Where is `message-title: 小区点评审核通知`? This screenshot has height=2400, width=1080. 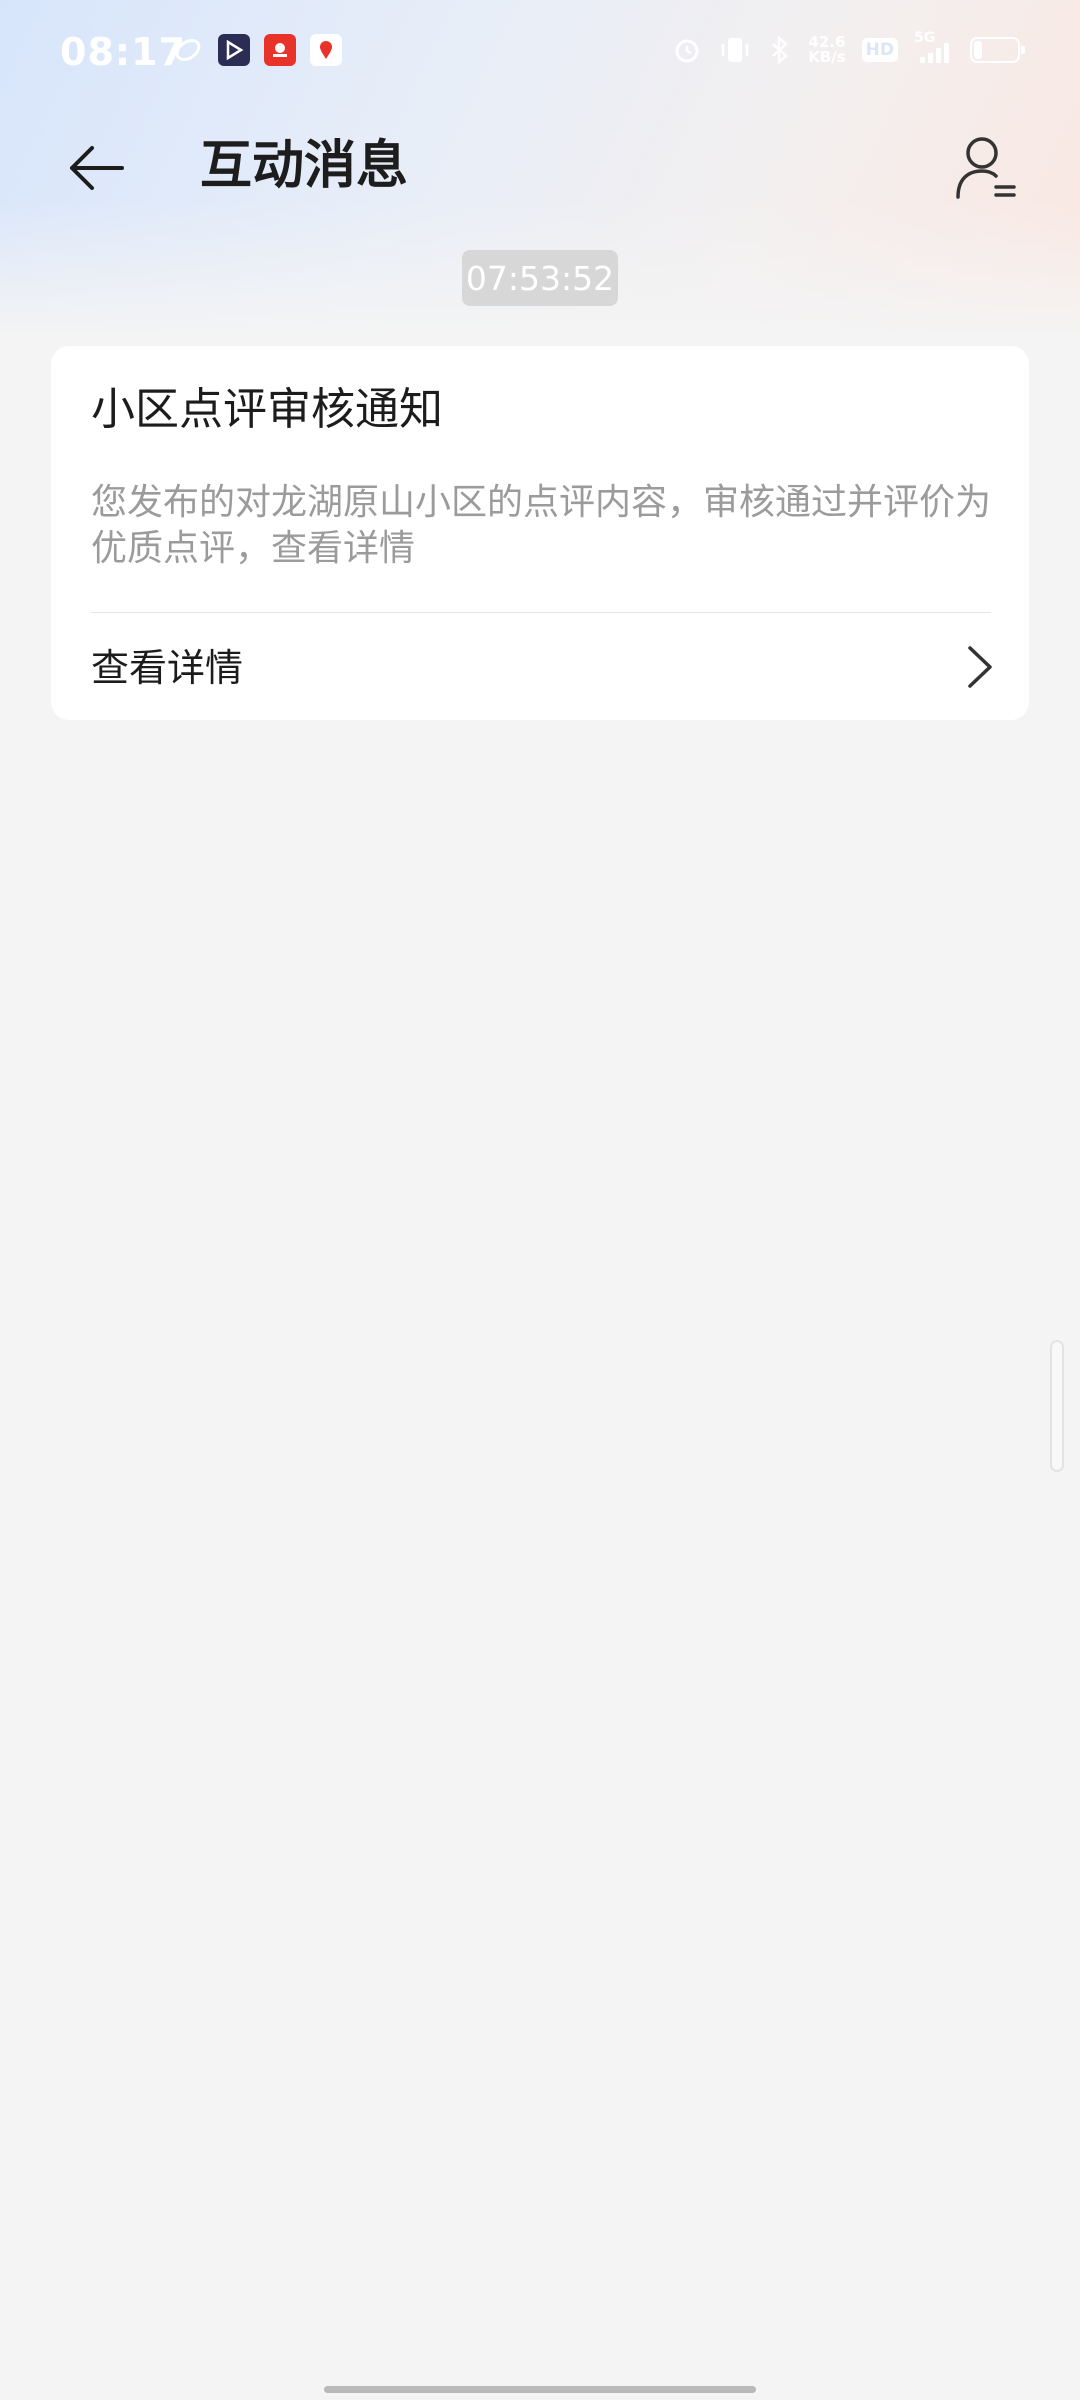
message-title: 小区点评审核通知 is located at coordinates (267, 409).